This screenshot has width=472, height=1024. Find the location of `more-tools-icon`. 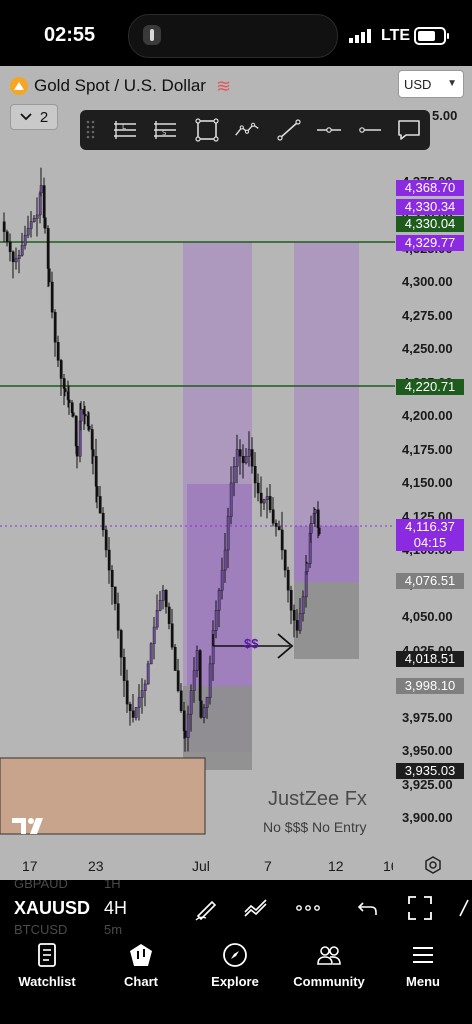

more-tools-icon is located at coordinates (464, 908).